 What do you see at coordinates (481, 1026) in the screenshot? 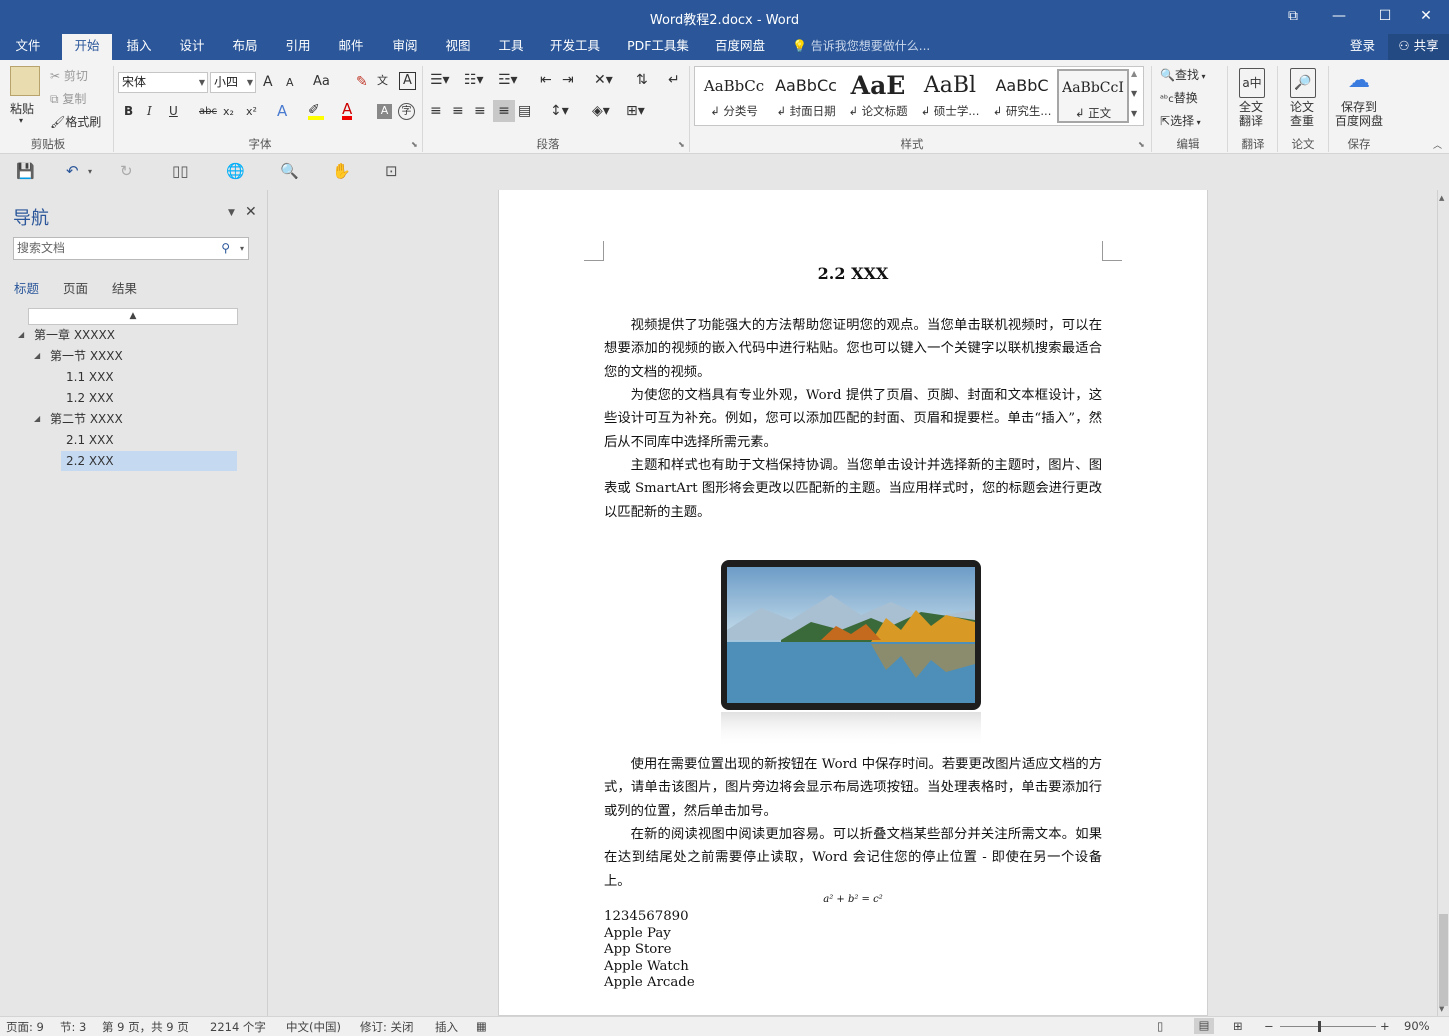
I see `macro-record-icon: ▦` at bounding box center [481, 1026].